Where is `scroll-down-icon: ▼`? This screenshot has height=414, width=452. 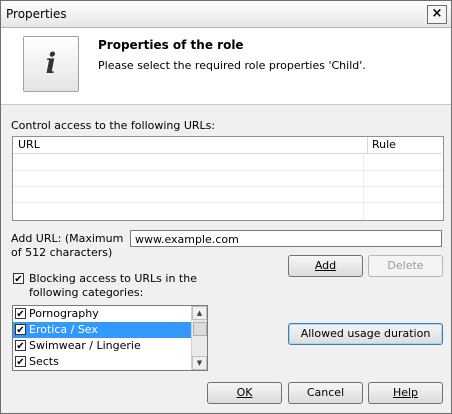 scroll-down-icon: ▼ is located at coordinates (199, 363).